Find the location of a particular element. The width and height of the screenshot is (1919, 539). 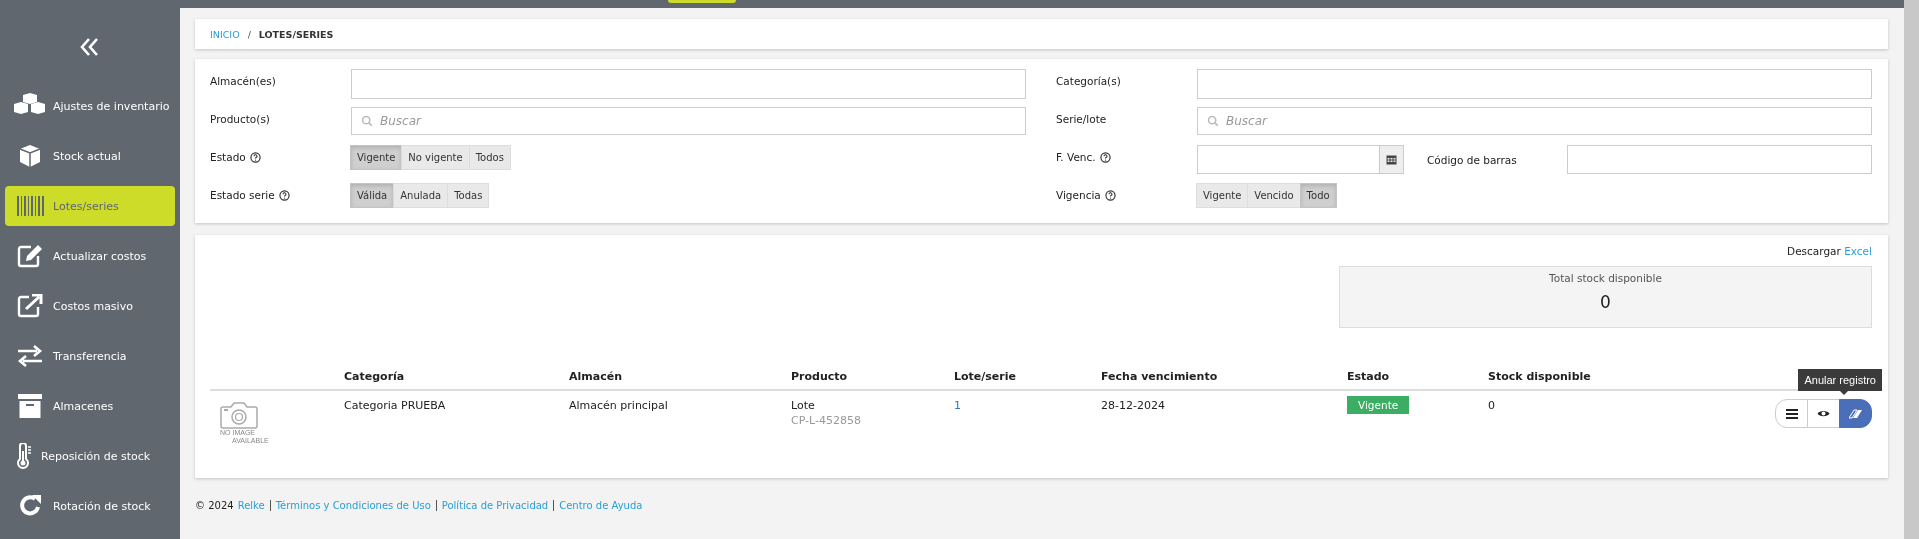

product-code: CP-L-452858 is located at coordinates (826, 420).